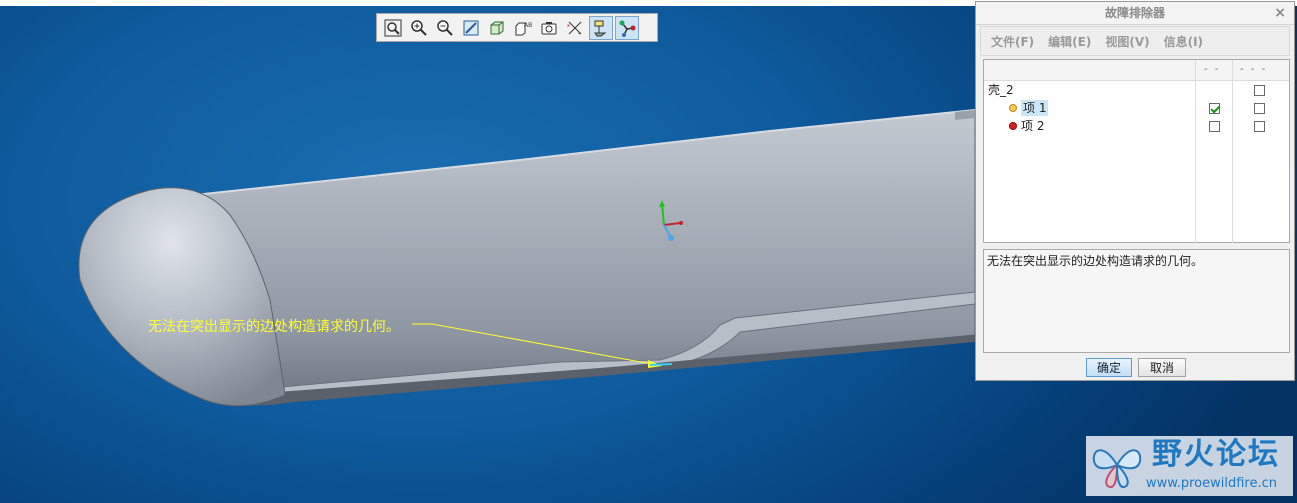 The image size is (1297, 503). What do you see at coordinates (1136, 109) in the screenshot?
I see `tree-item-1: 项 1` at bounding box center [1136, 109].